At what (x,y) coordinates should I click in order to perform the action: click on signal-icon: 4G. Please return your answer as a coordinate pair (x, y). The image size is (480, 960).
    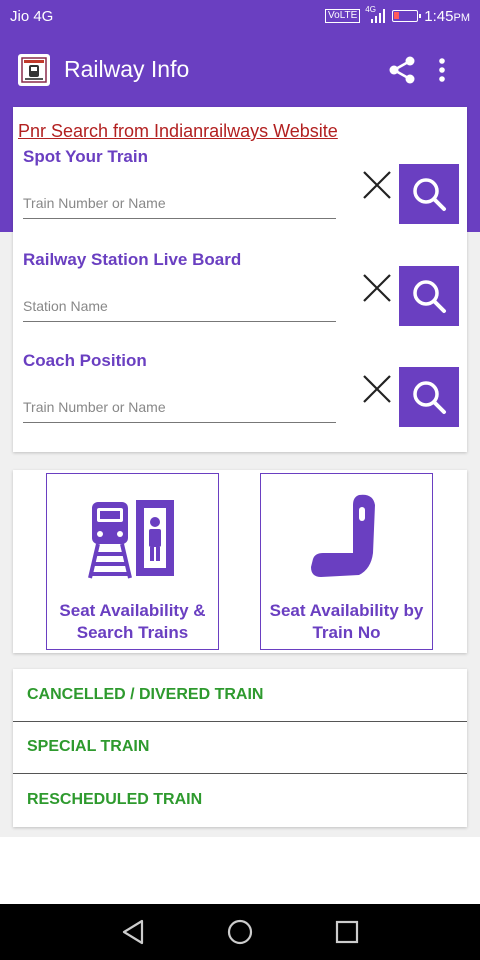
    Looking at the image, I should click on (375, 14).